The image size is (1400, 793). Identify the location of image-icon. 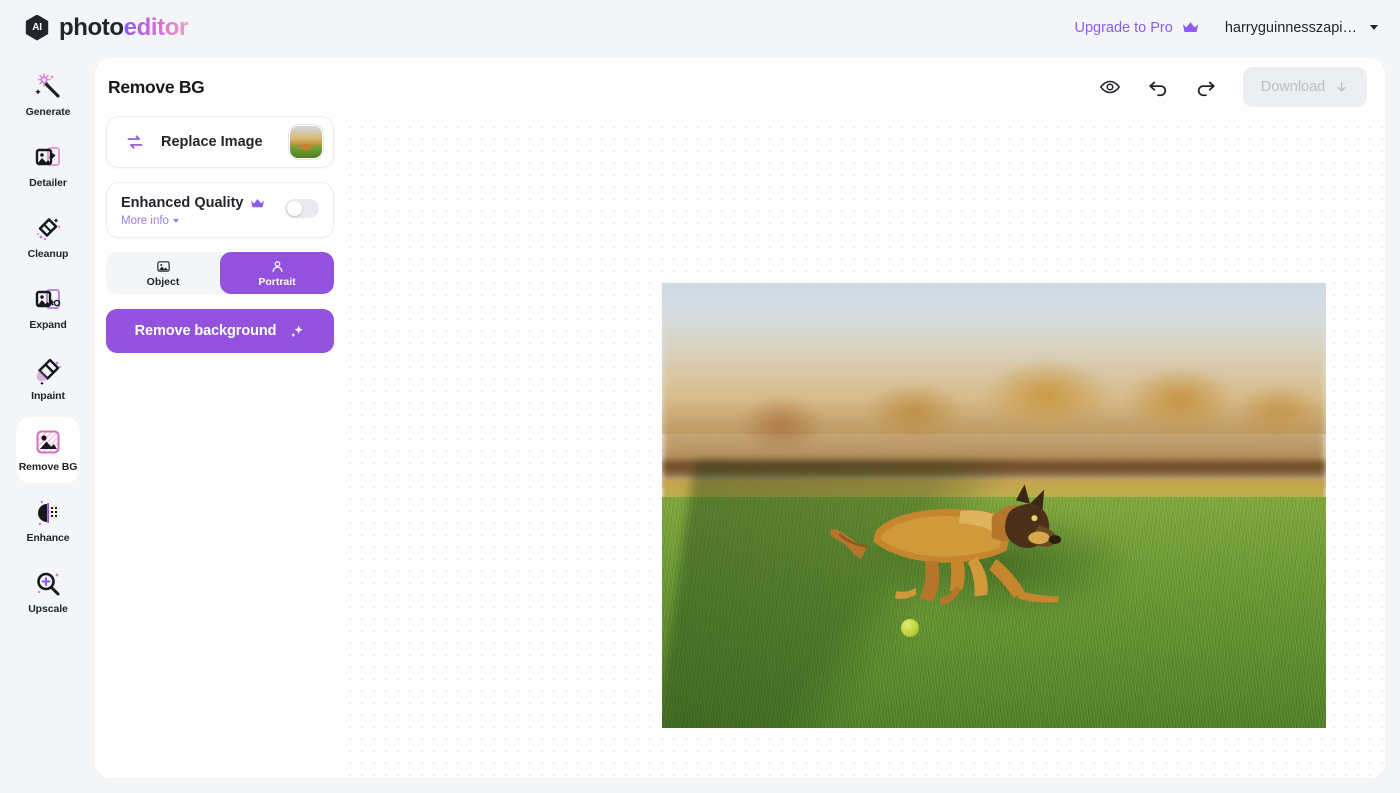
(163, 266).